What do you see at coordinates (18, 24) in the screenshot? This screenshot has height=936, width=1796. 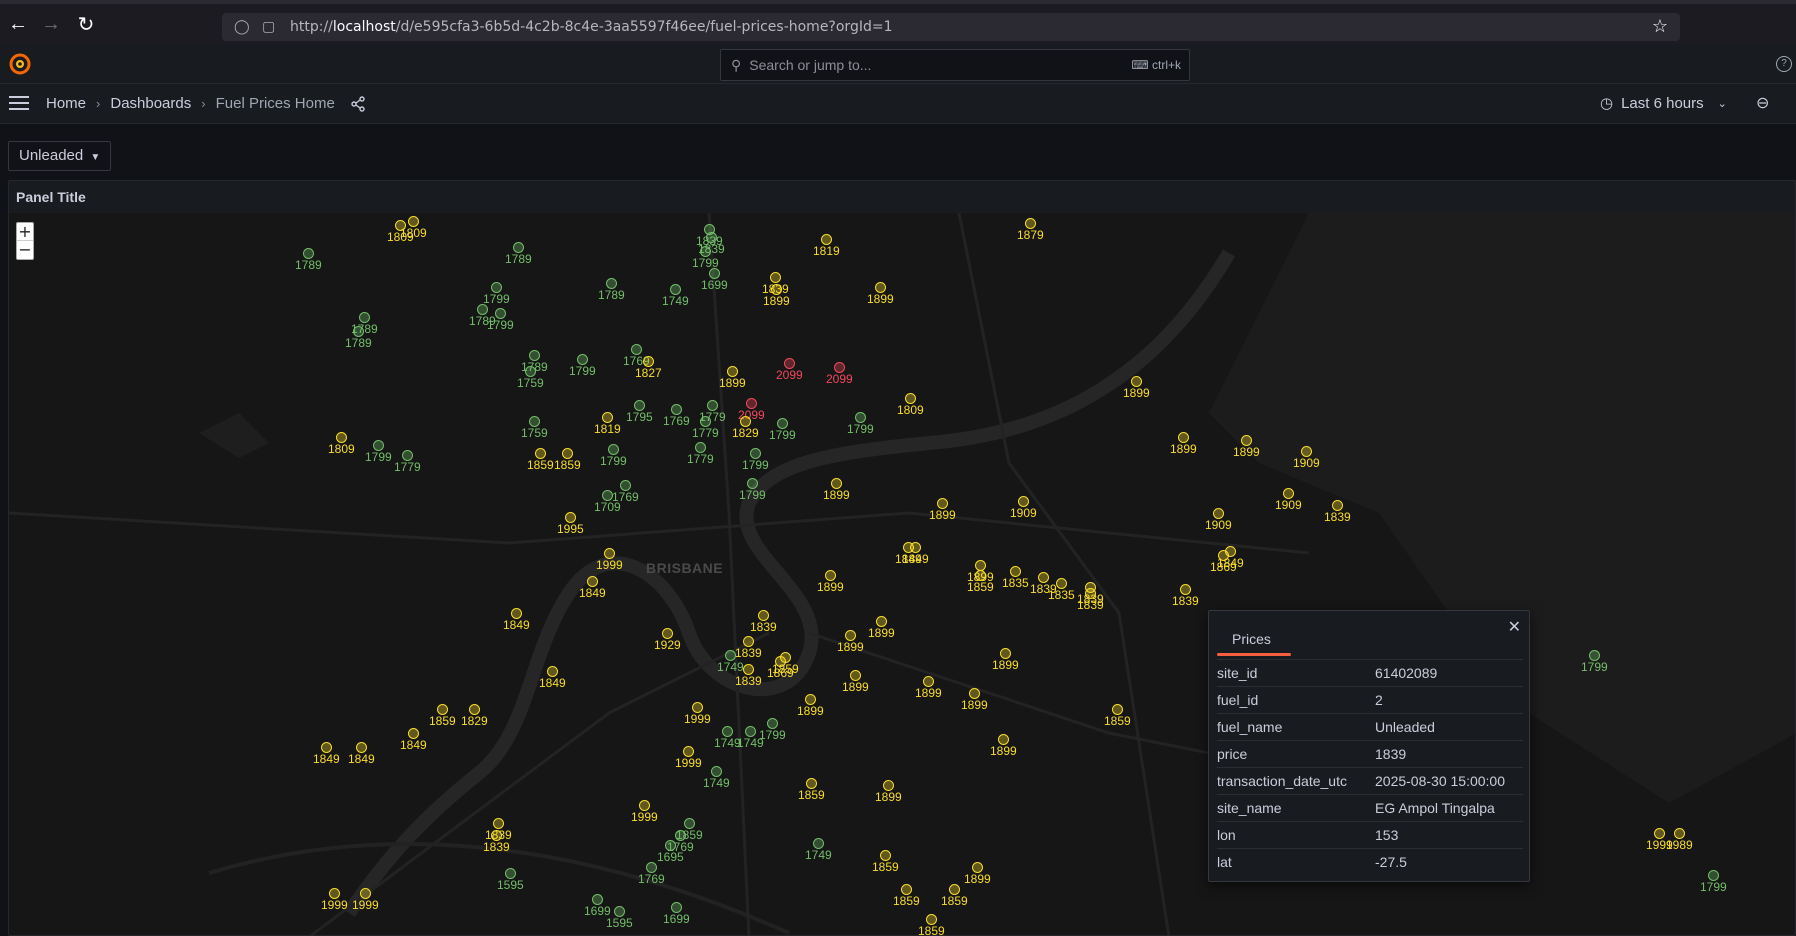 I see `back-icon: ←` at bounding box center [18, 24].